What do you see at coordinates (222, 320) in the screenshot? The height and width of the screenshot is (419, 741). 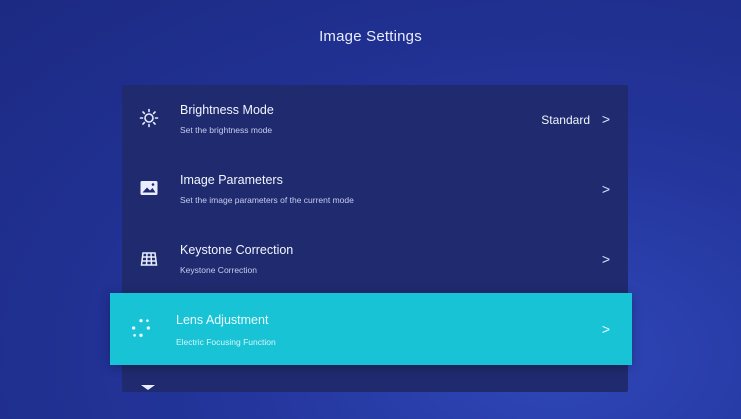 I see `menu-item-title: Lens Adjustment` at bounding box center [222, 320].